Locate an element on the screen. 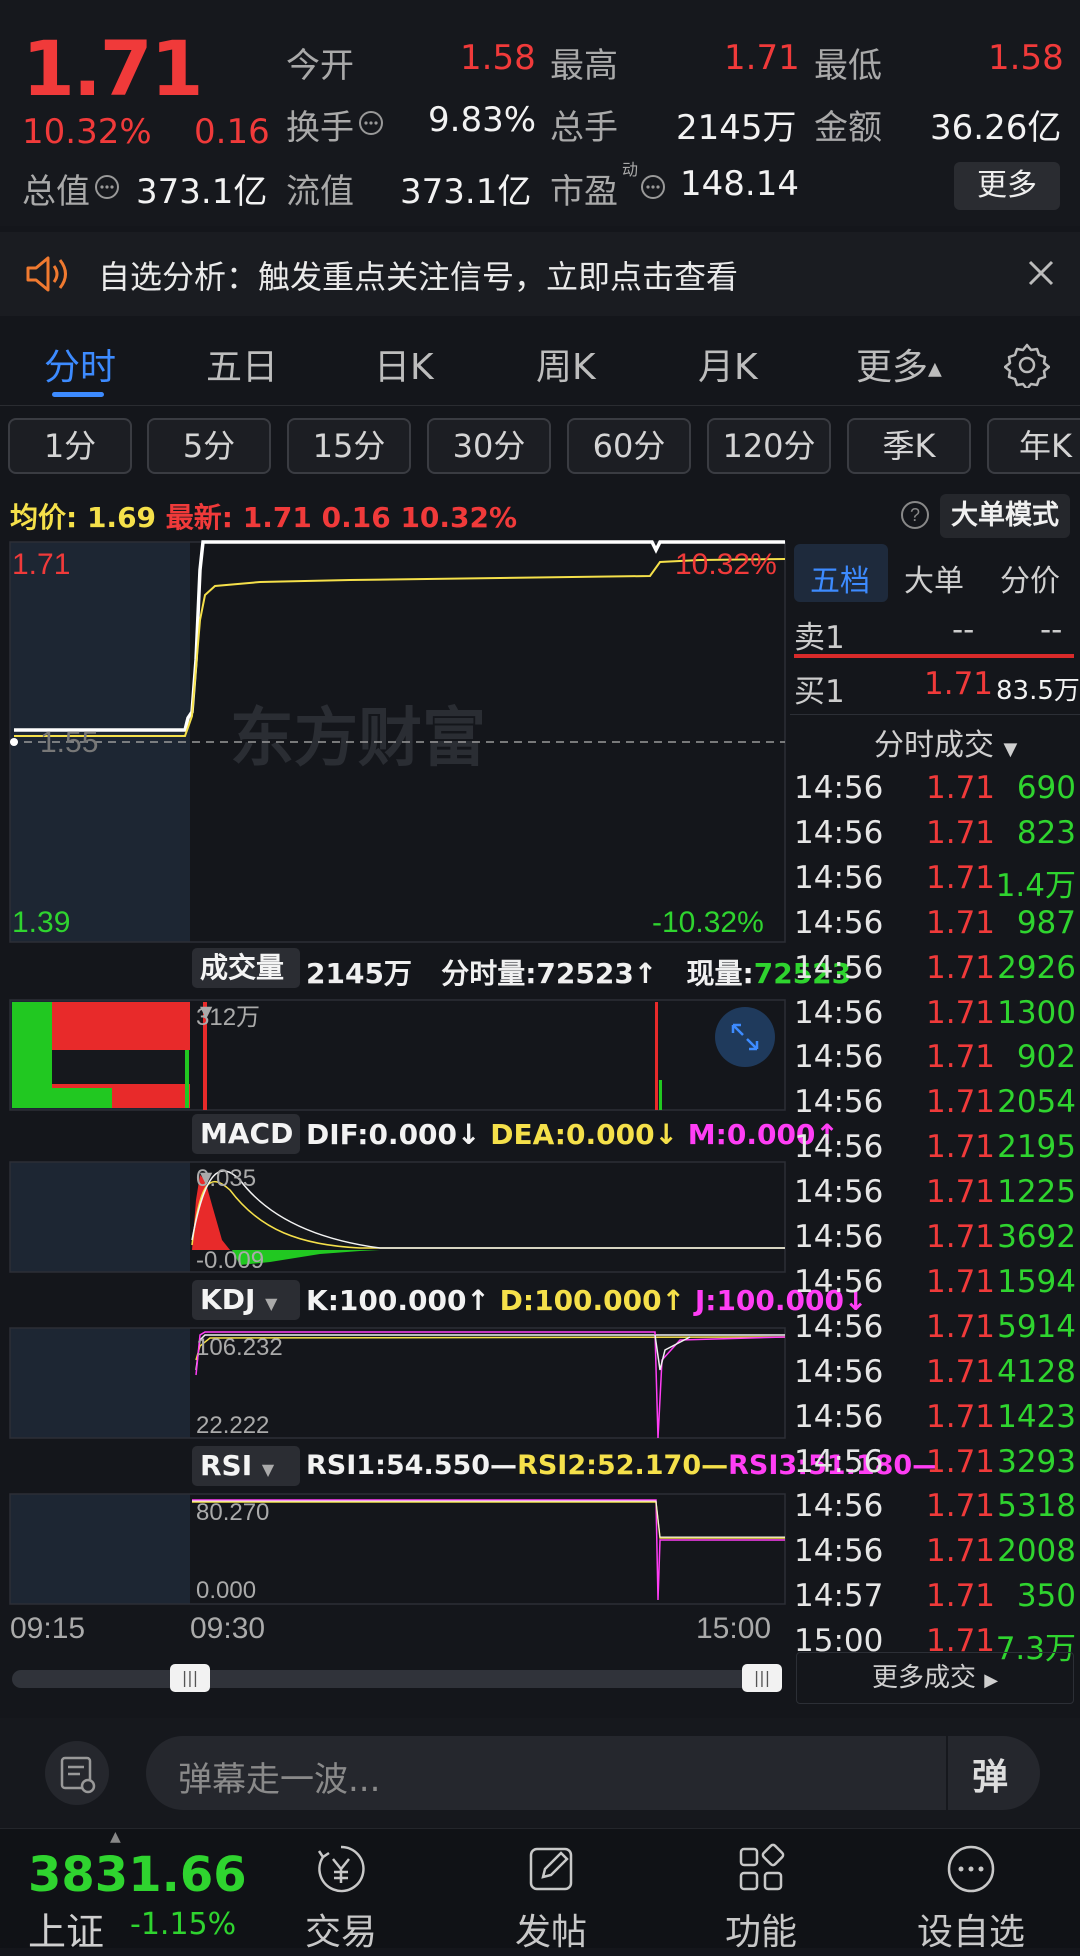  kdj-d: D:100.000↑ is located at coordinates (592, 1300).